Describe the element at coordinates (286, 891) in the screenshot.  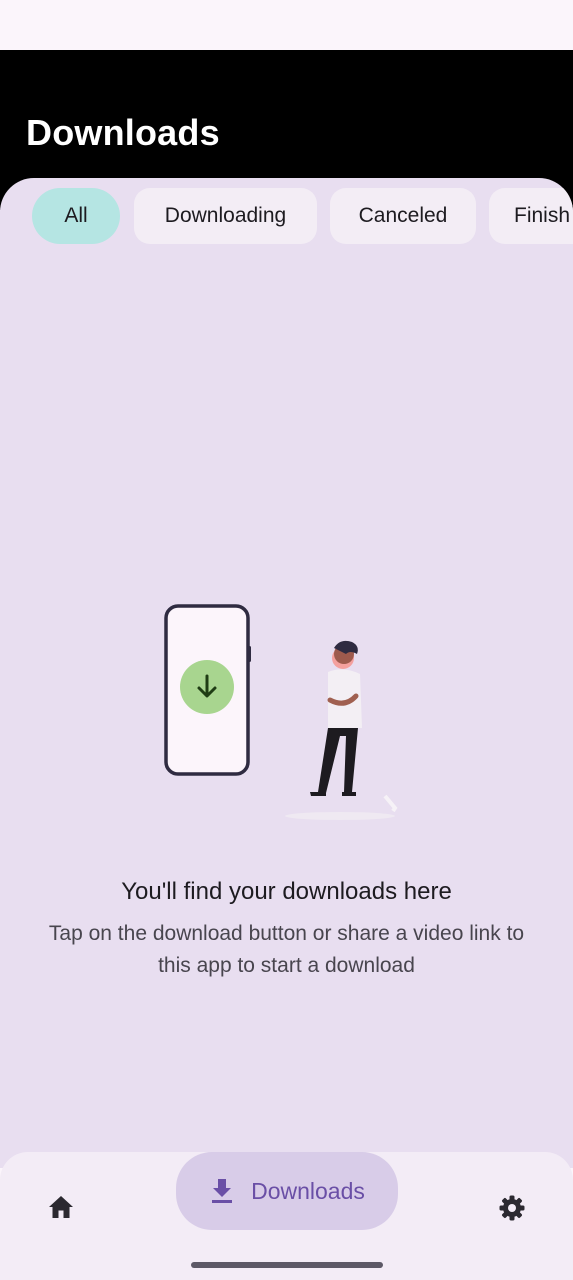
I see `empty-state-title: You'll find your downloads here` at that location.